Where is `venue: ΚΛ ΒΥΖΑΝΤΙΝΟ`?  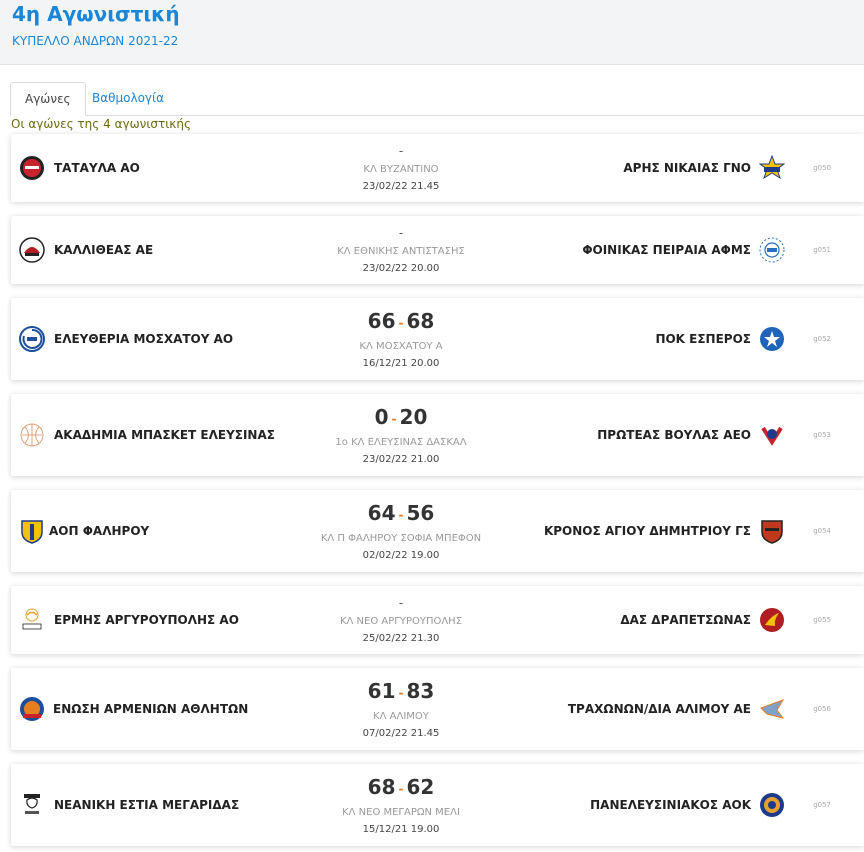 venue: ΚΛ ΒΥΖΑΝΤΙΝΟ is located at coordinates (401, 169).